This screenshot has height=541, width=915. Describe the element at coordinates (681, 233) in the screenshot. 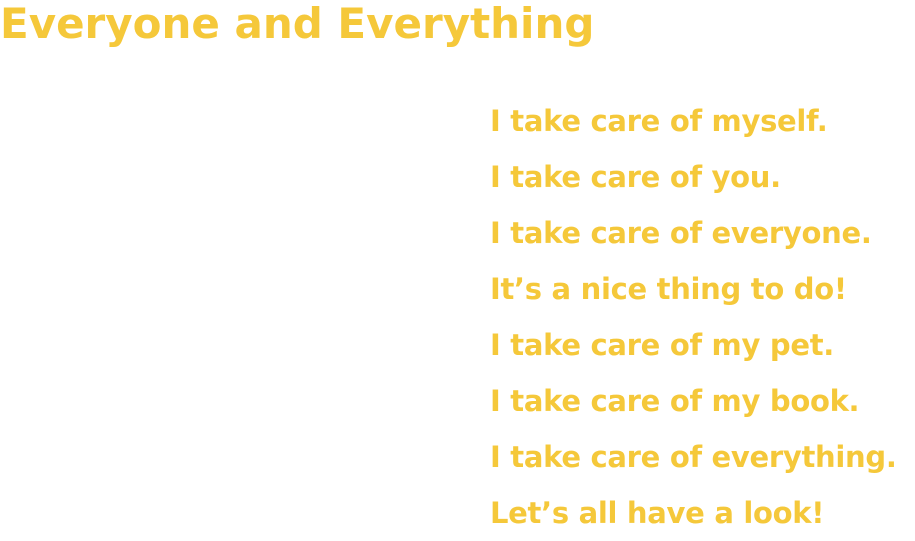

I see `poem-line: I take care of everyone.` at that location.